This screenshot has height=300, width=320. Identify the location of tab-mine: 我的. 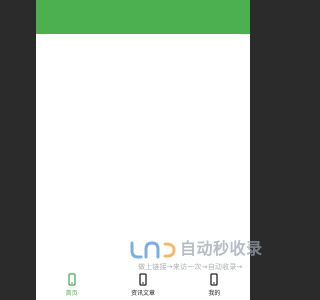
(214, 284).